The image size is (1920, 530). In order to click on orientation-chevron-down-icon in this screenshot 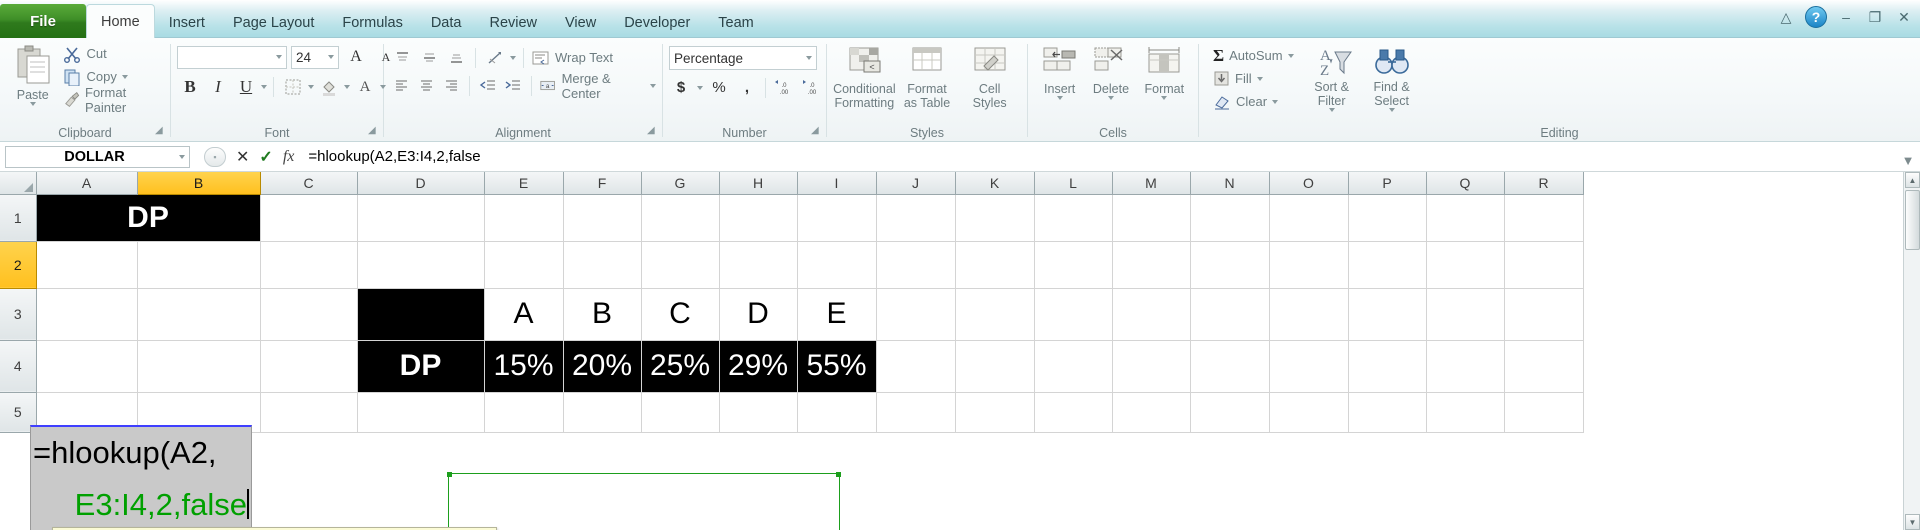, I will do `click(513, 57)`.